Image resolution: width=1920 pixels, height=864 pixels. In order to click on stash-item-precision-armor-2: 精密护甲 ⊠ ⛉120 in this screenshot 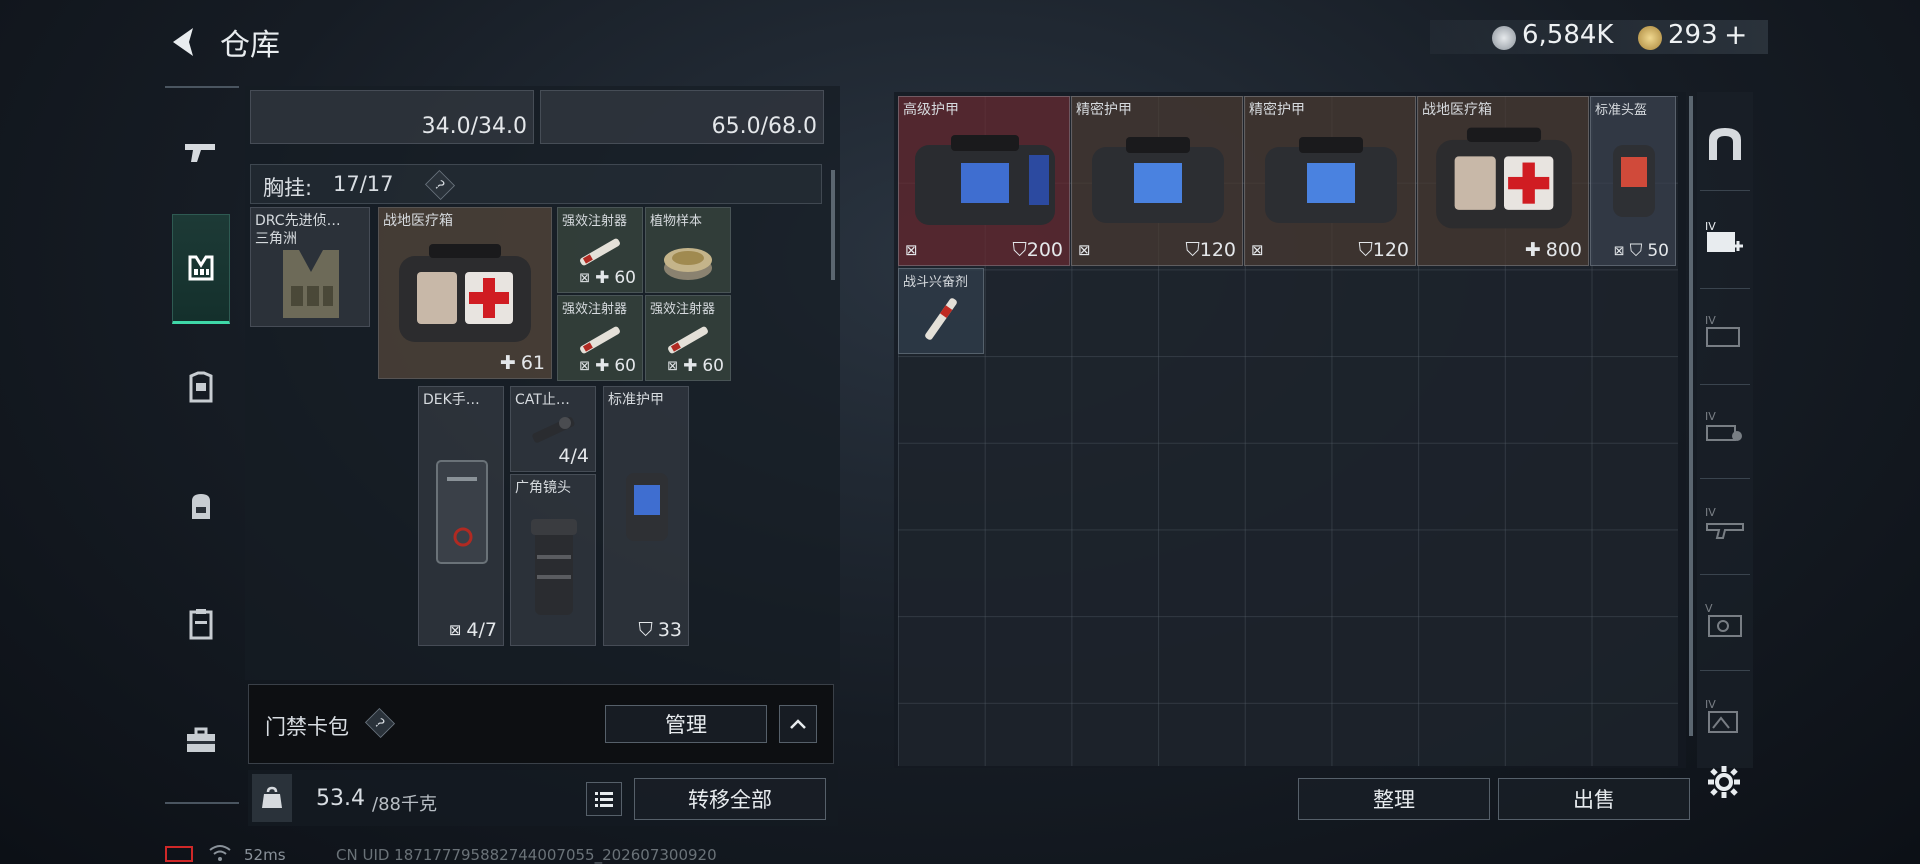, I will do `click(1330, 181)`.